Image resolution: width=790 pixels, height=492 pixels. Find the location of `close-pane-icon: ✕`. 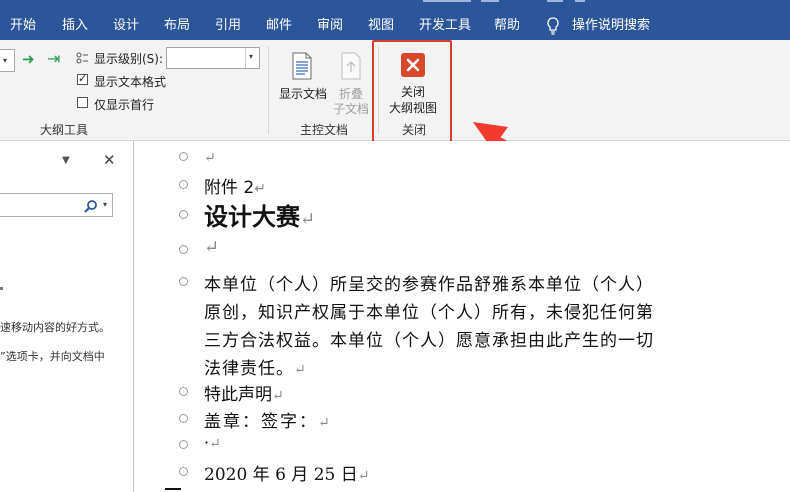

close-pane-icon: ✕ is located at coordinates (109, 160).